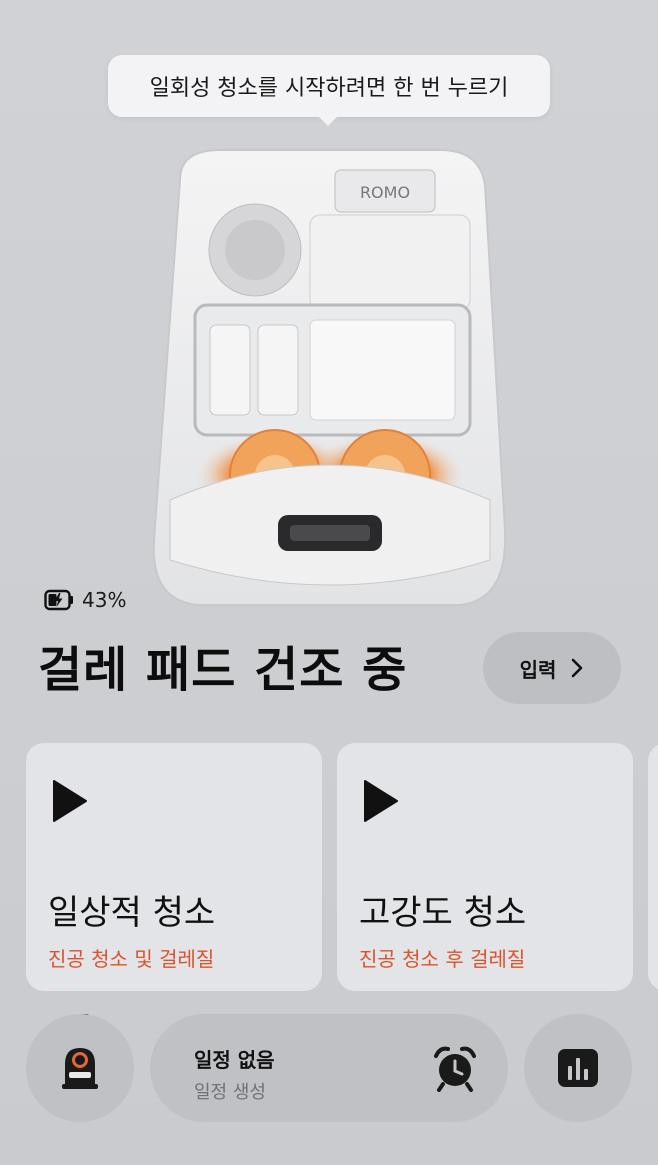 Image resolution: width=658 pixels, height=1165 pixels. I want to click on card-title: 고강도 청소, so click(443, 913).